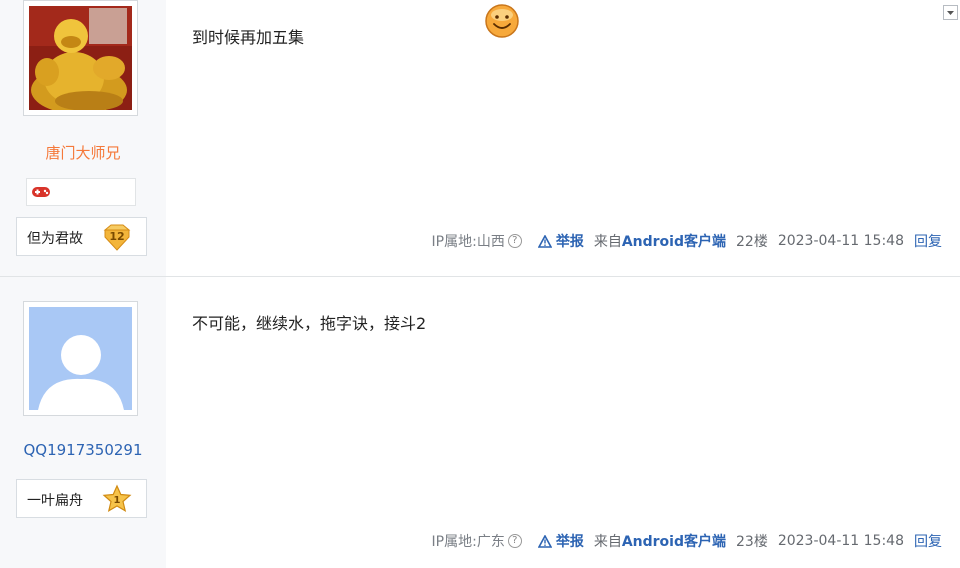 This screenshot has height=568, width=960. What do you see at coordinates (55, 239) in the screenshot?
I see `badge-title: 但为君故` at bounding box center [55, 239].